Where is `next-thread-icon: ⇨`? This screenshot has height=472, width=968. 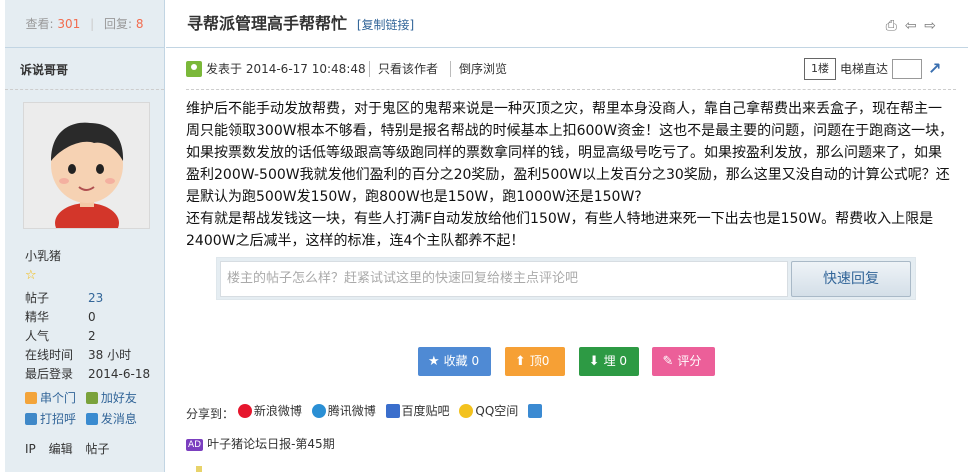 next-thread-icon: ⇨ is located at coordinates (930, 26).